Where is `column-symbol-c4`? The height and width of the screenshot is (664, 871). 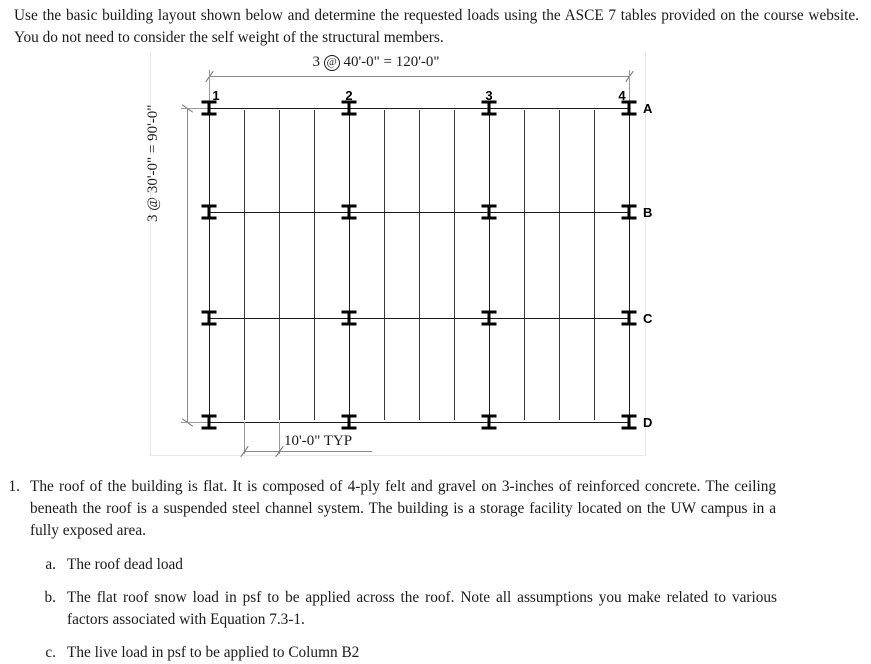
column-symbol-c4 is located at coordinates (629, 318).